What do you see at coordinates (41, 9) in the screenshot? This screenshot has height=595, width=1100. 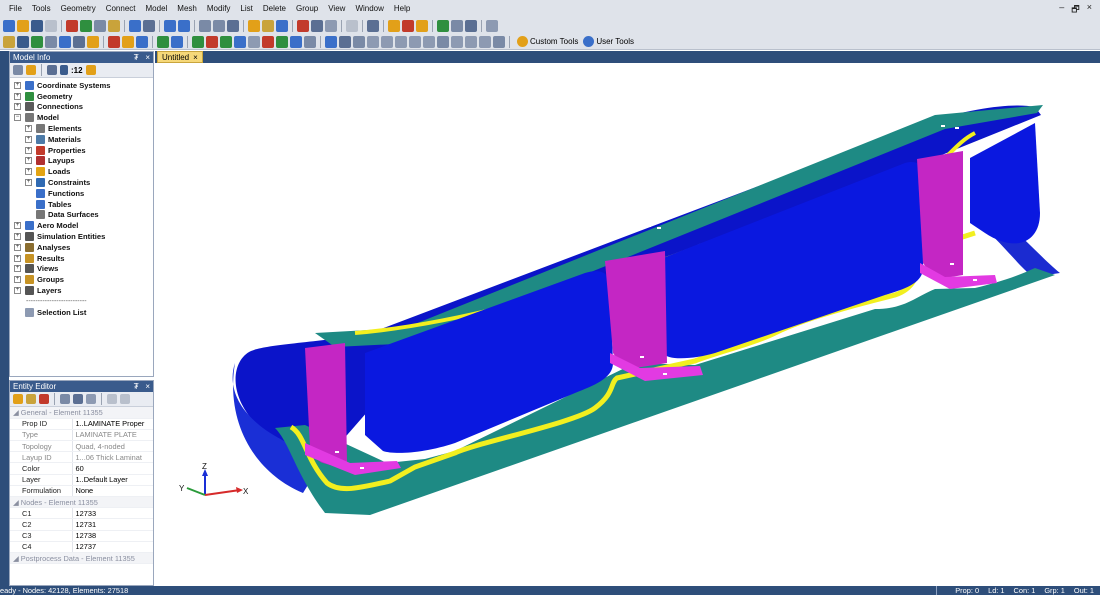 I see `menu-tools: Tools` at bounding box center [41, 9].